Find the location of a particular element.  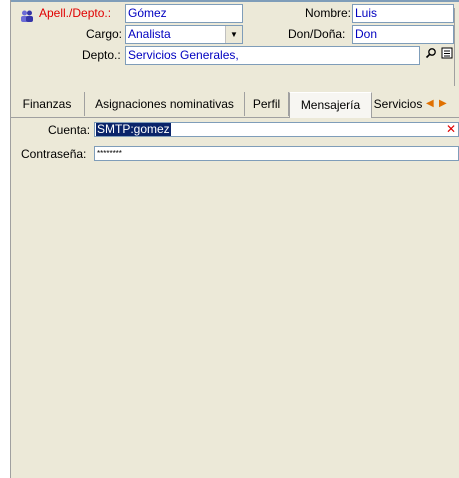

cargo-value: Analista is located at coordinates (149, 34).